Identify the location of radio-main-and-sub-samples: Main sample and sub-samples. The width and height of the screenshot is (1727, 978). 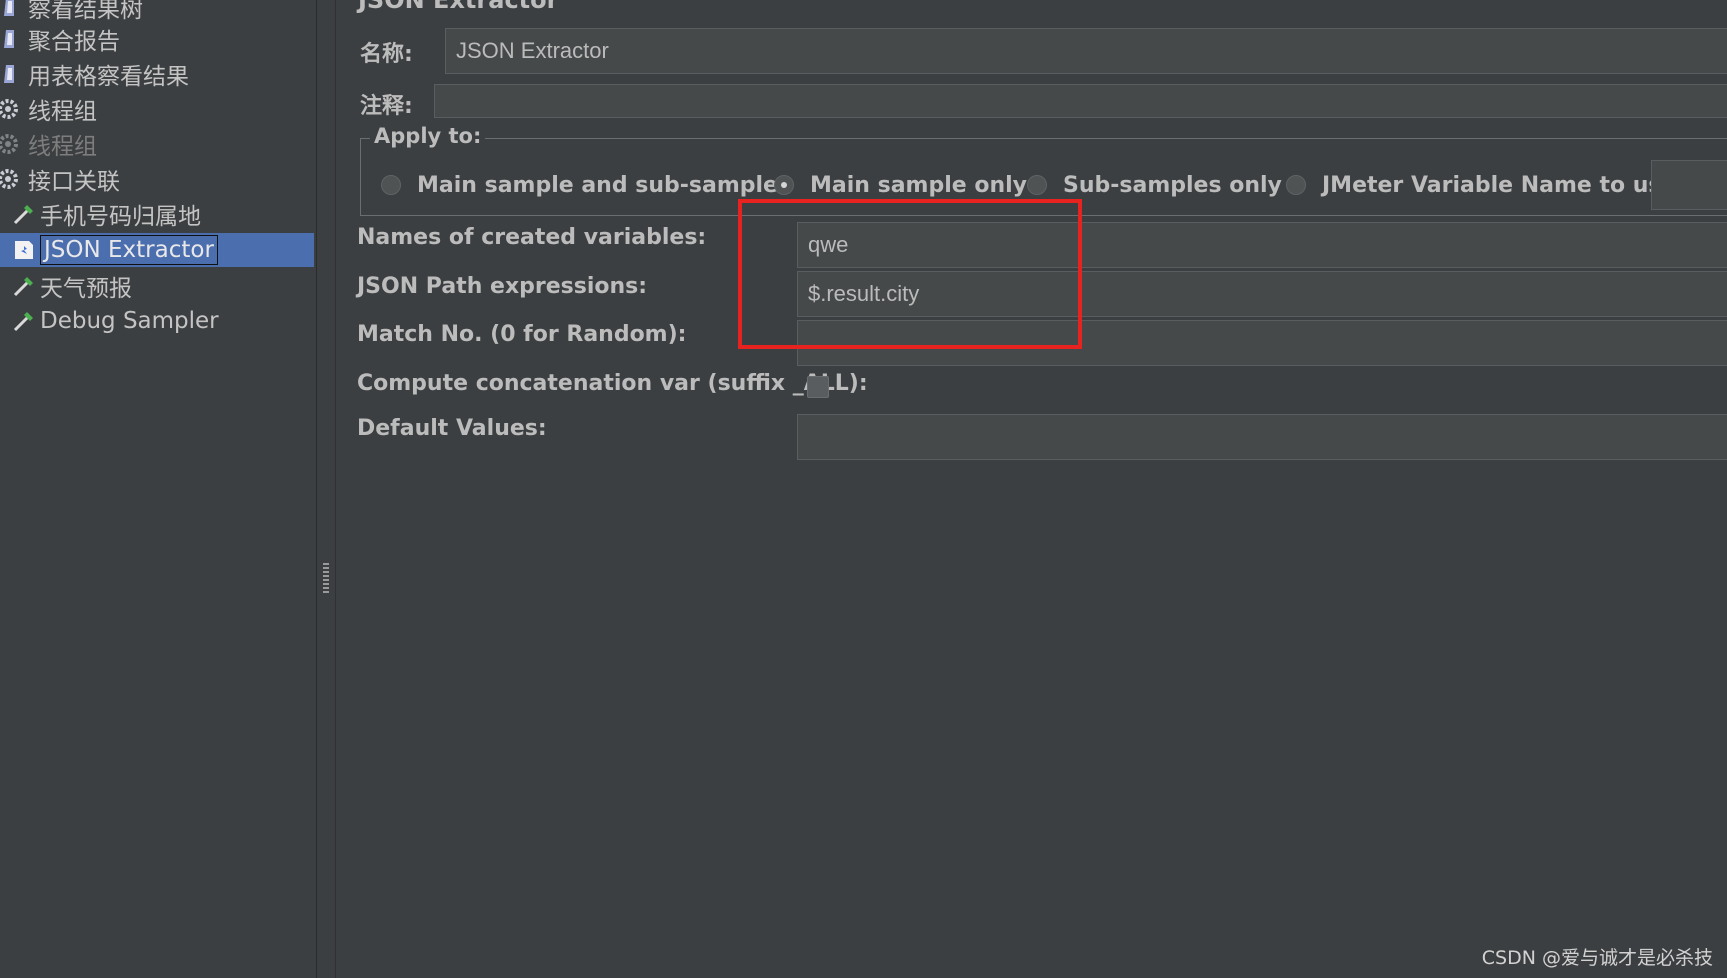
(586, 185).